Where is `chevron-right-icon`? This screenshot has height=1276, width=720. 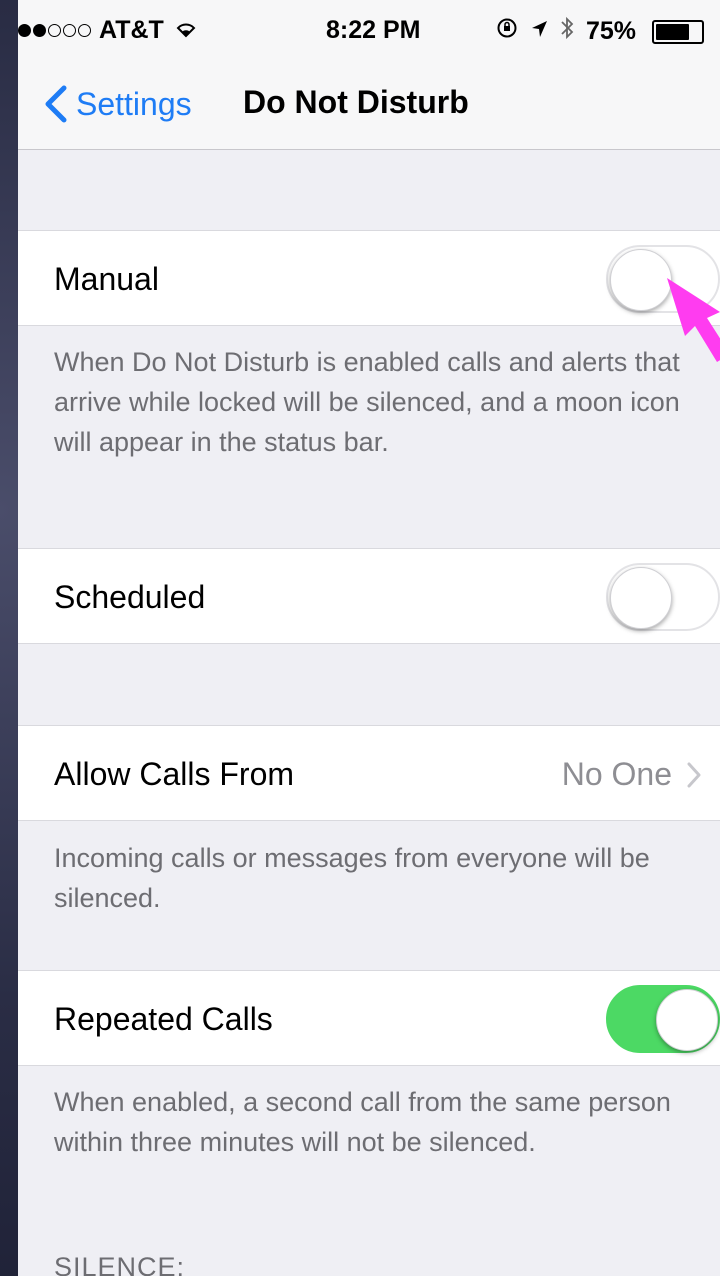 chevron-right-icon is located at coordinates (694, 774).